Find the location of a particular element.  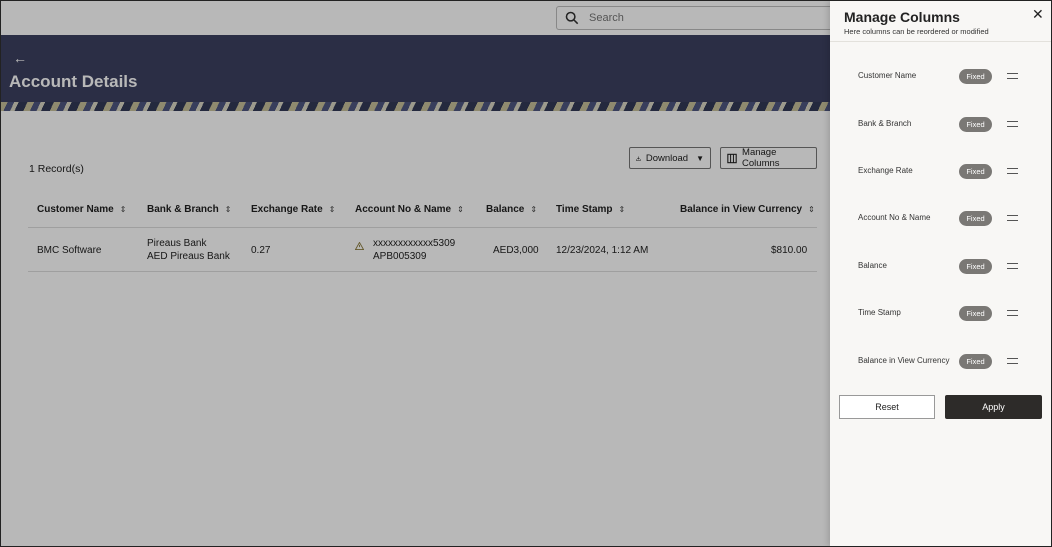

column-option: Bank & Branch Fixed is located at coordinates (948, 125).